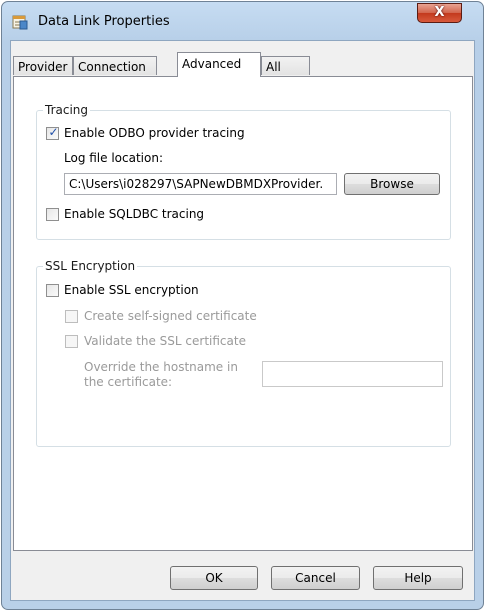 This screenshot has width=485, height=611. Describe the element at coordinates (90, 266) in the screenshot. I see `ssl-group-label: SSL Encryption` at that location.